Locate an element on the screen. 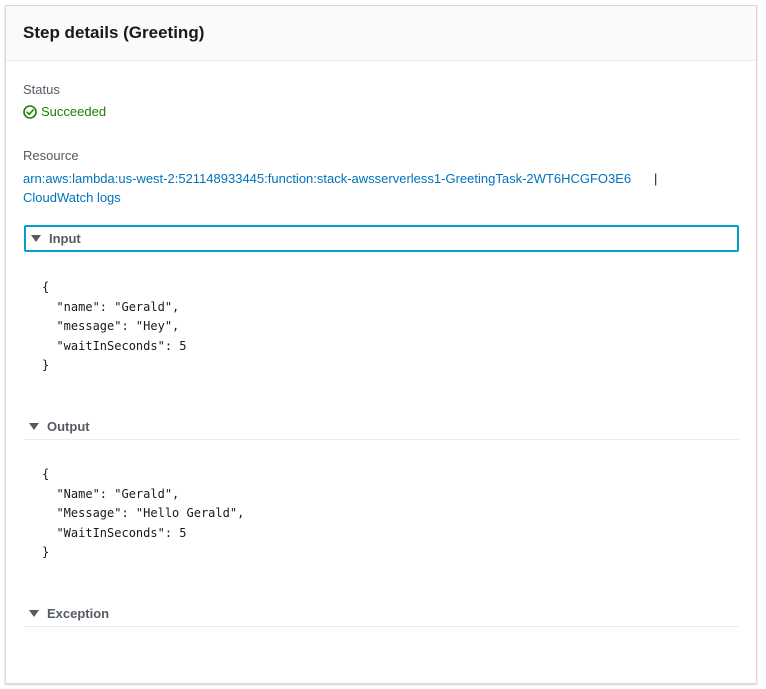 This screenshot has width=766, height=689. output-section-title: Output is located at coordinates (68, 426).